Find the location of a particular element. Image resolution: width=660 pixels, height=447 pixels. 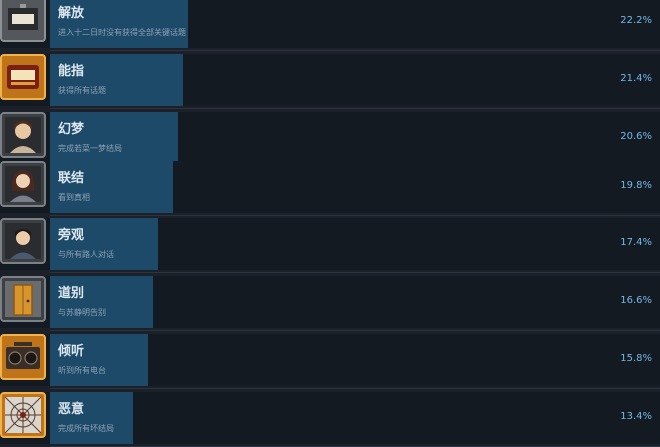

achievement-name: 幻梦 is located at coordinates (71, 129).